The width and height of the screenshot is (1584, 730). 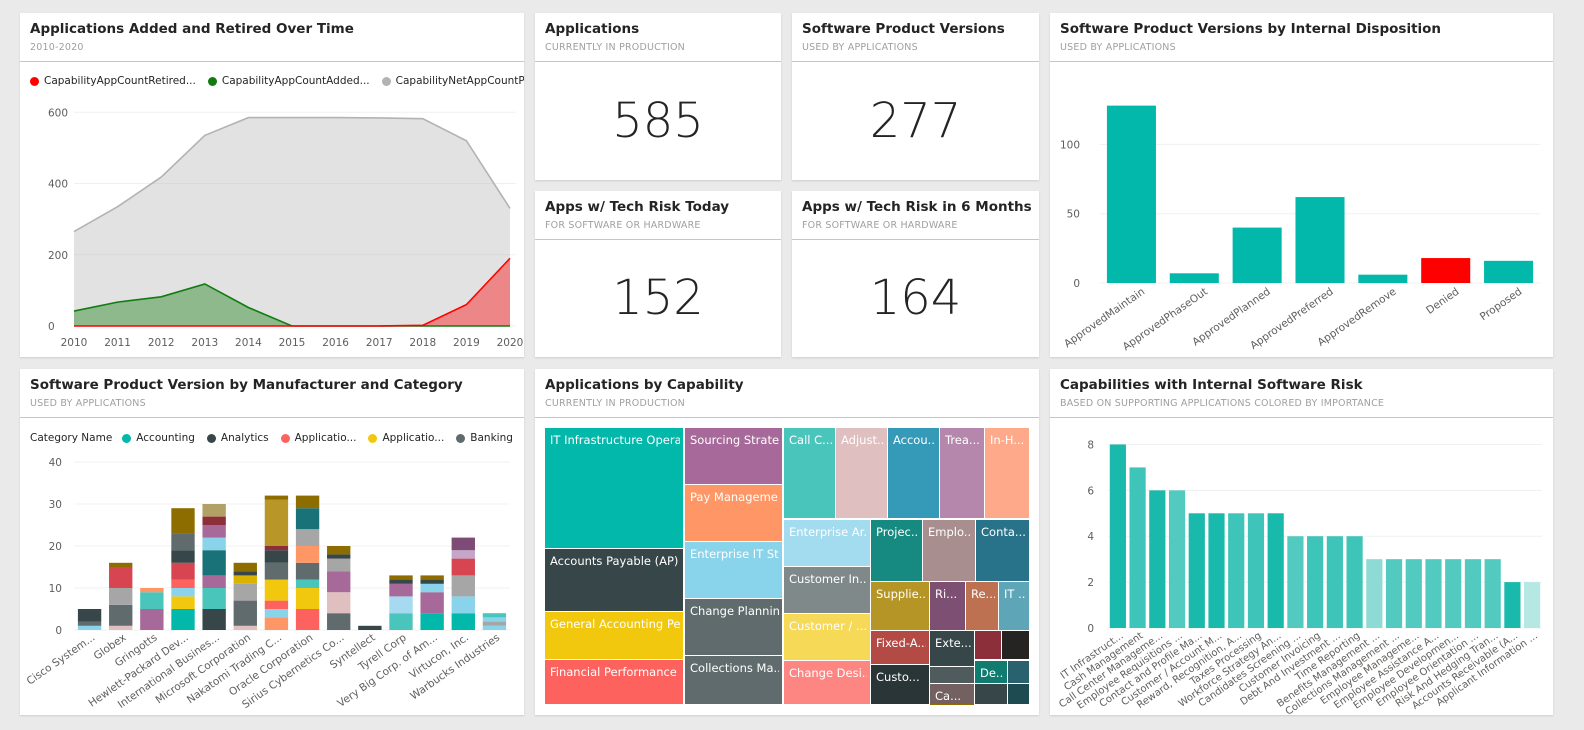 I want to click on tile-applications: Applications CURRENTLY IN PRODUCTION 585, so click(x=658, y=96).